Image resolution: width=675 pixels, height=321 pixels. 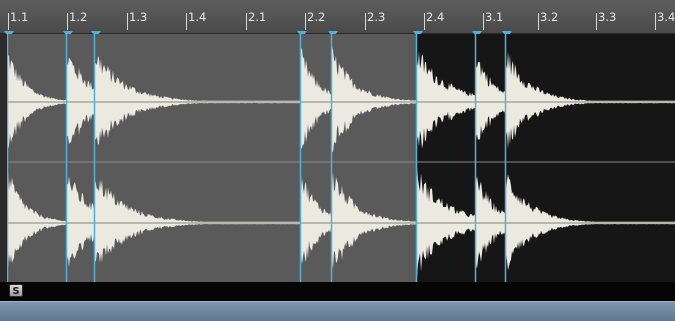 I want to click on ruler-tick-label: 3.2, so click(x=549, y=17).